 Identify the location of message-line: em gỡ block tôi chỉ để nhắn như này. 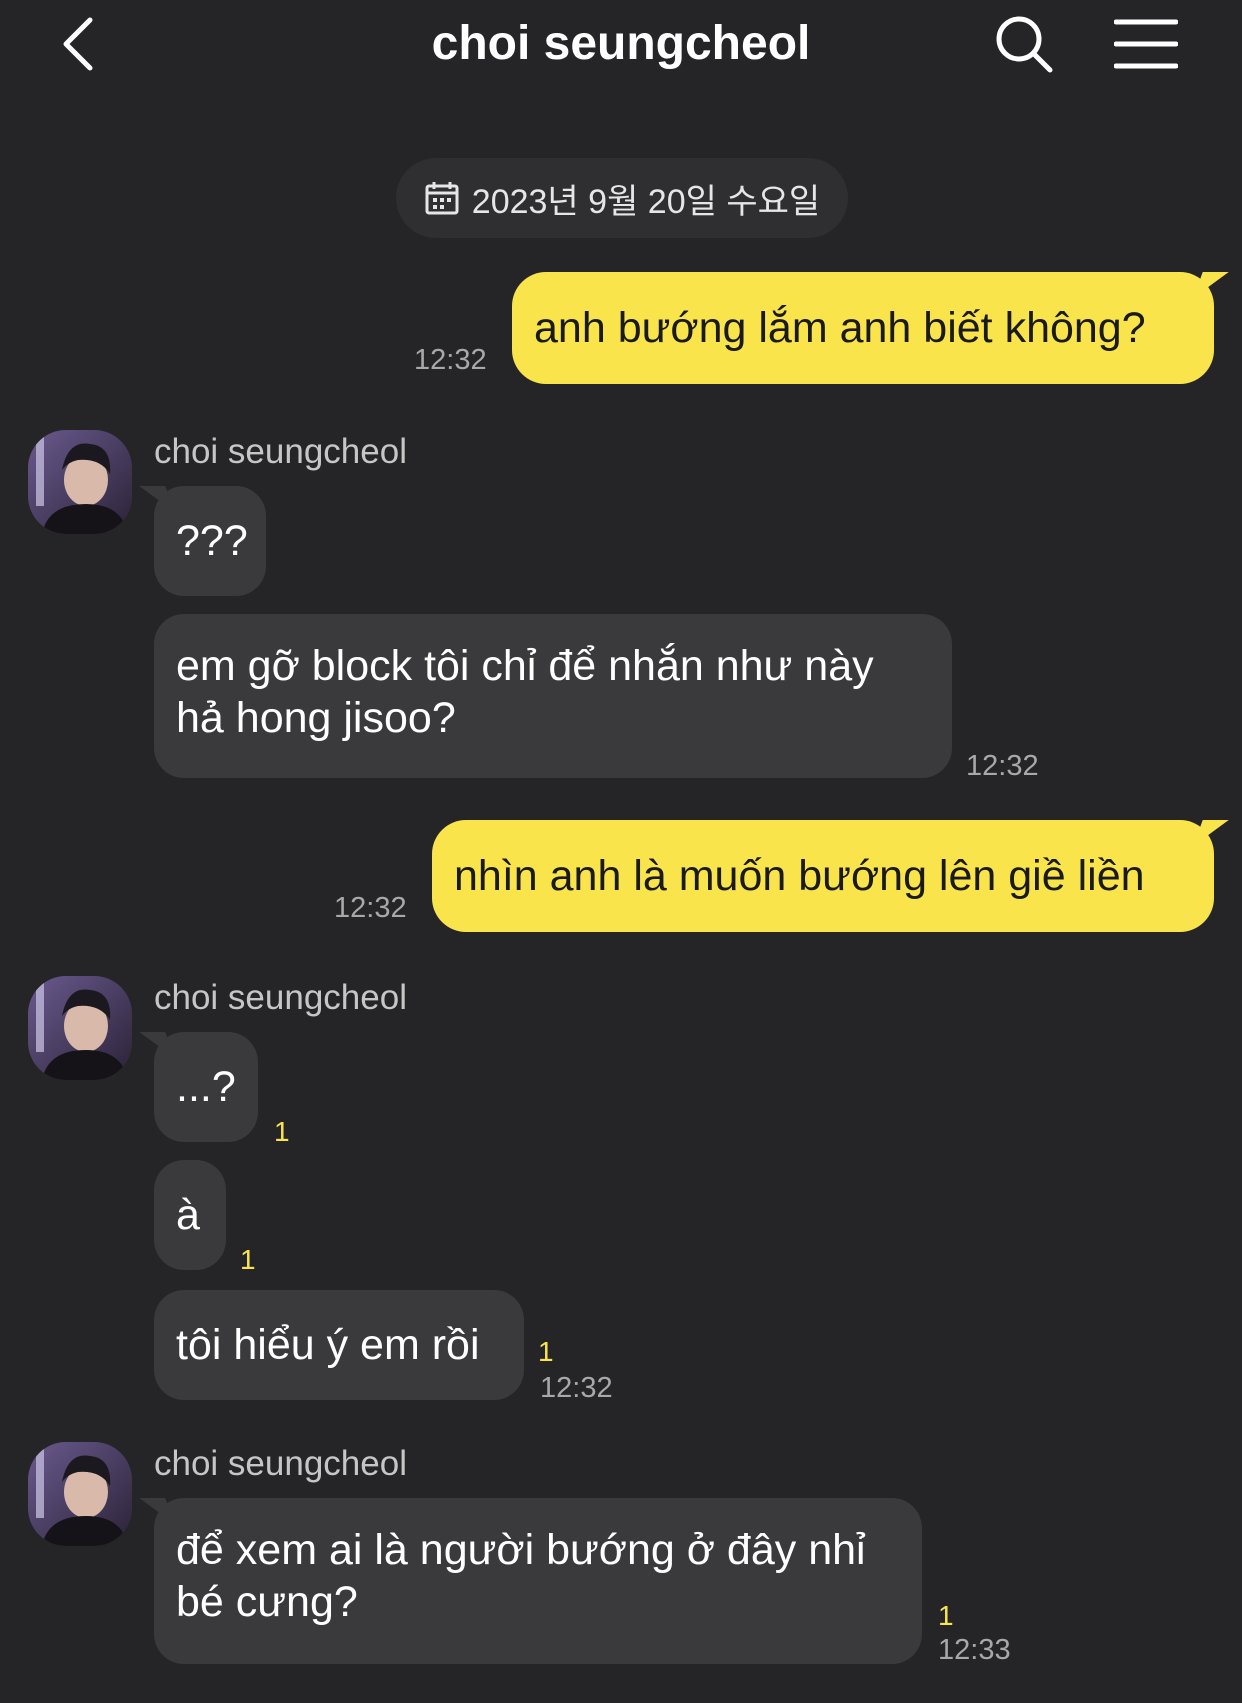
(525, 666).